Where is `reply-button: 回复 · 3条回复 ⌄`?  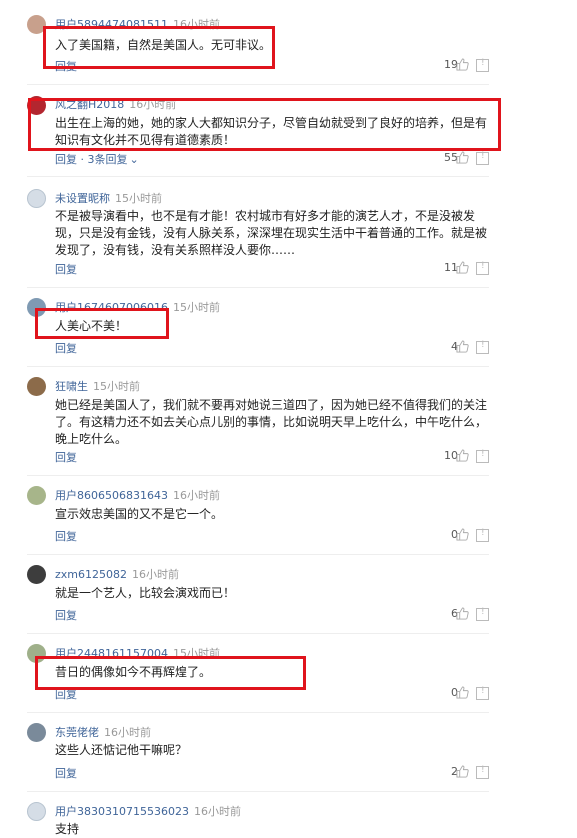
reply-button: 回复 · 3条回复 ⌄ is located at coordinates (97, 159).